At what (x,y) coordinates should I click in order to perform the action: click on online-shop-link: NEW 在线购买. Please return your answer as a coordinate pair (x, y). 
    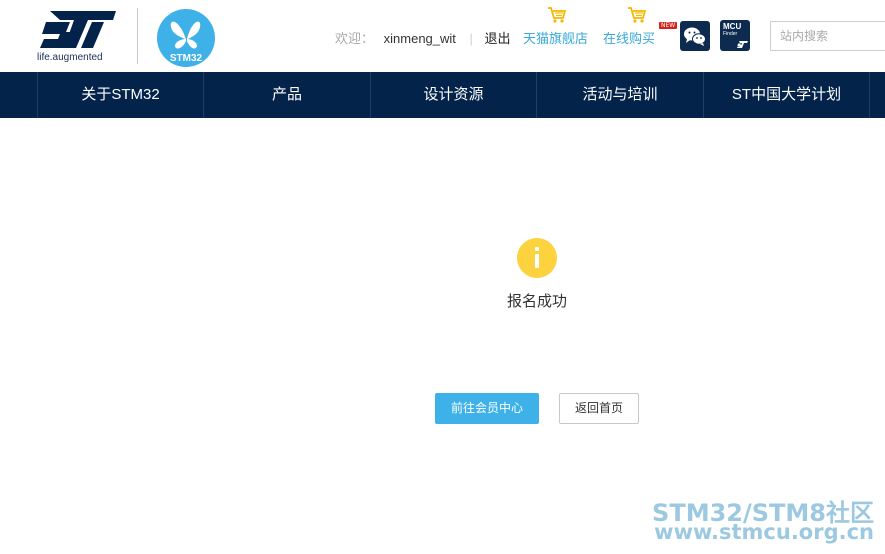
    Looking at the image, I should click on (640, 27).